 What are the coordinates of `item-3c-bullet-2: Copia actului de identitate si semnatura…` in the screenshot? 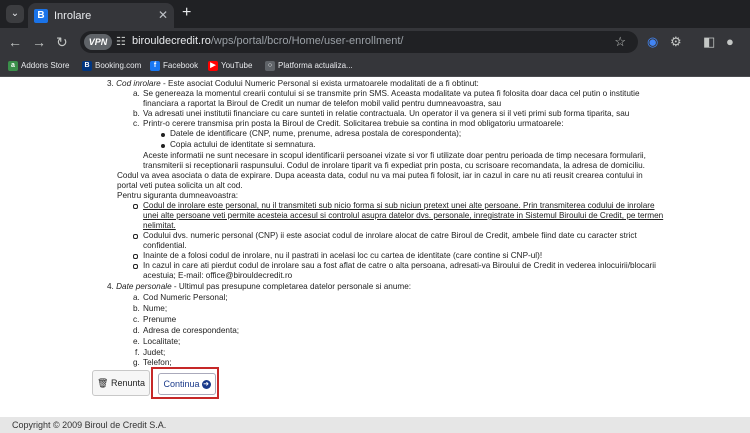 It's located at (243, 144).